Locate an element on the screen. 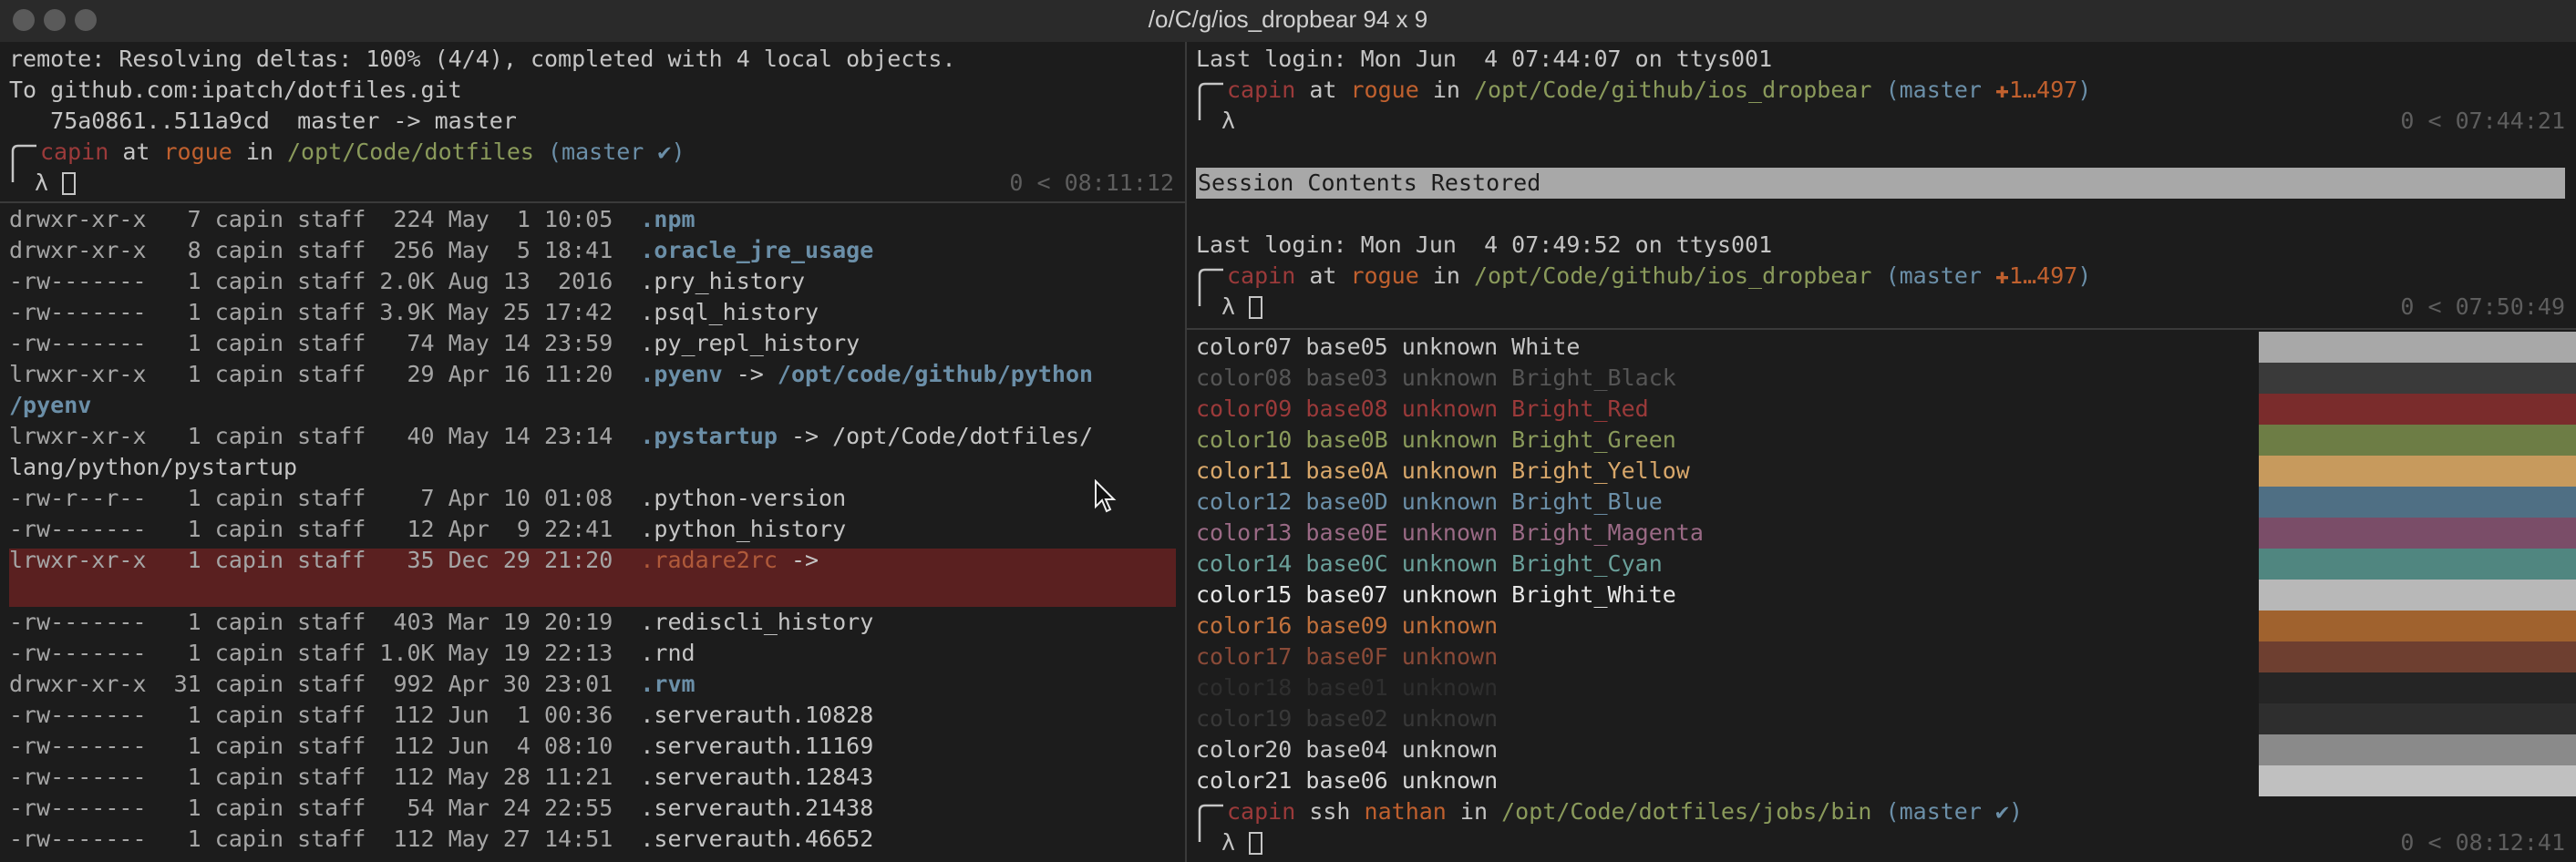  file-meta: 1 capin staff 3.9K May 25 17:42 is located at coordinates (393, 312).